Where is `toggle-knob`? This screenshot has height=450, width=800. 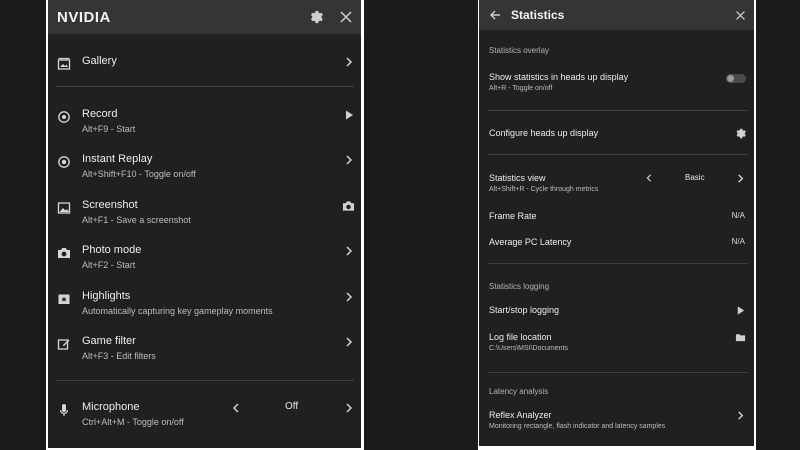 toggle-knob is located at coordinates (730, 78).